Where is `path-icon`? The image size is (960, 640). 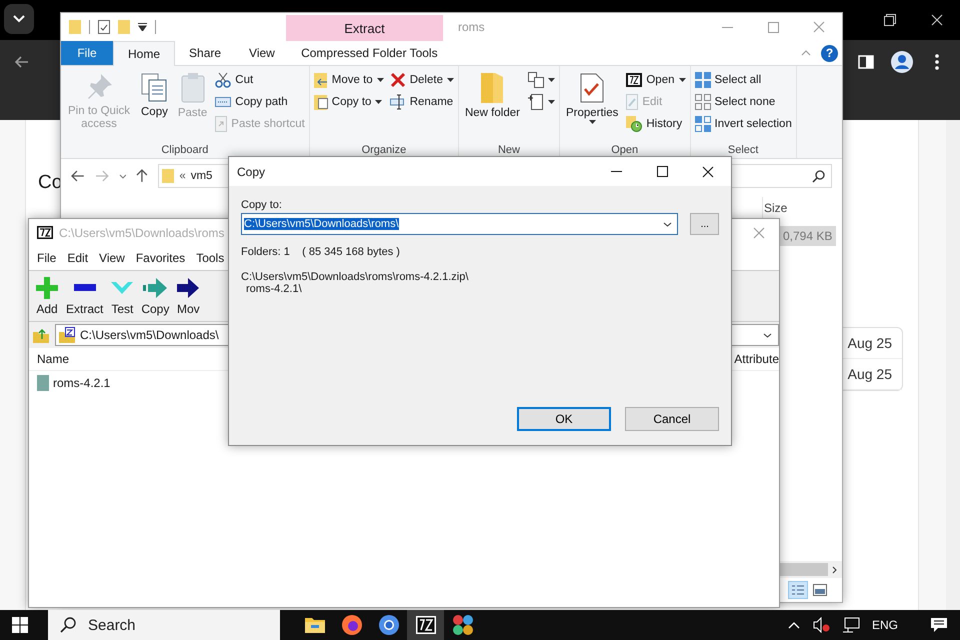
path-icon is located at coordinates (223, 102).